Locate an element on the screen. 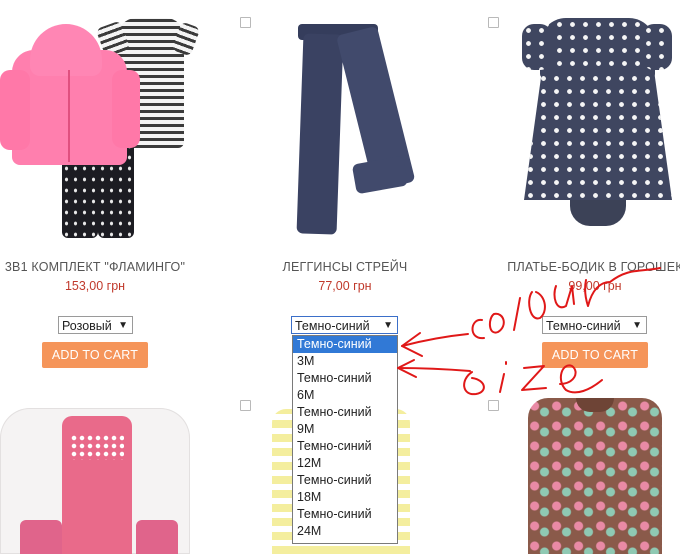 The width and height of the screenshot is (680, 554). leggings-right-leg-lower is located at coordinates (380, 175).